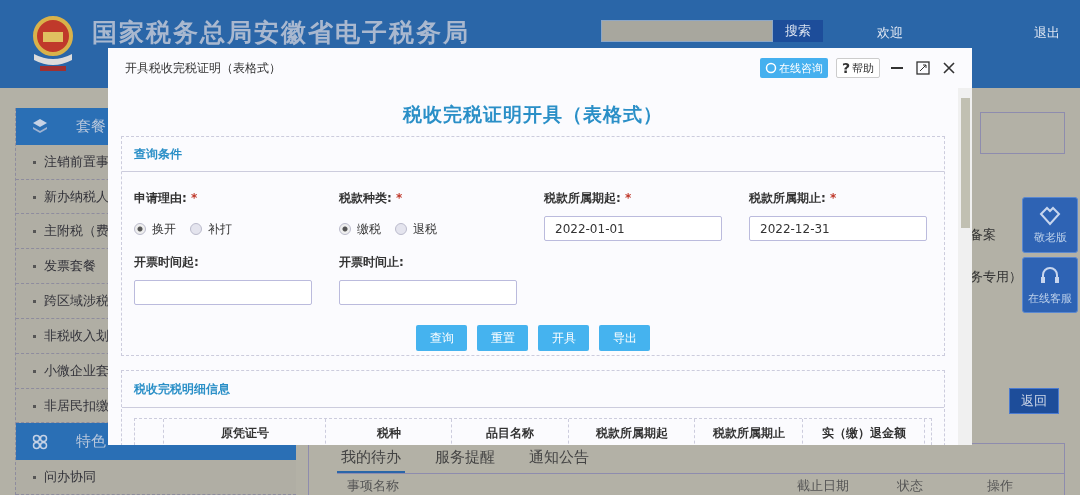 This screenshot has height=495, width=1080. Describe the element at coordinates (203, 68) in the screenshot. I see `dialog-title: 开具税收完税证明（表格式）` at that location.